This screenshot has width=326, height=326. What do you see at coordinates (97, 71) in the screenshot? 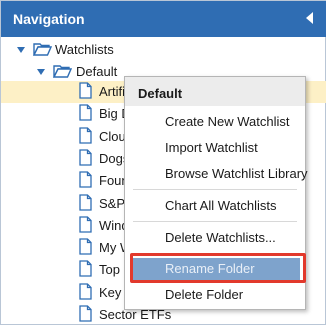
I see `tree-node-label: Default` at bounding box center [97, 71].